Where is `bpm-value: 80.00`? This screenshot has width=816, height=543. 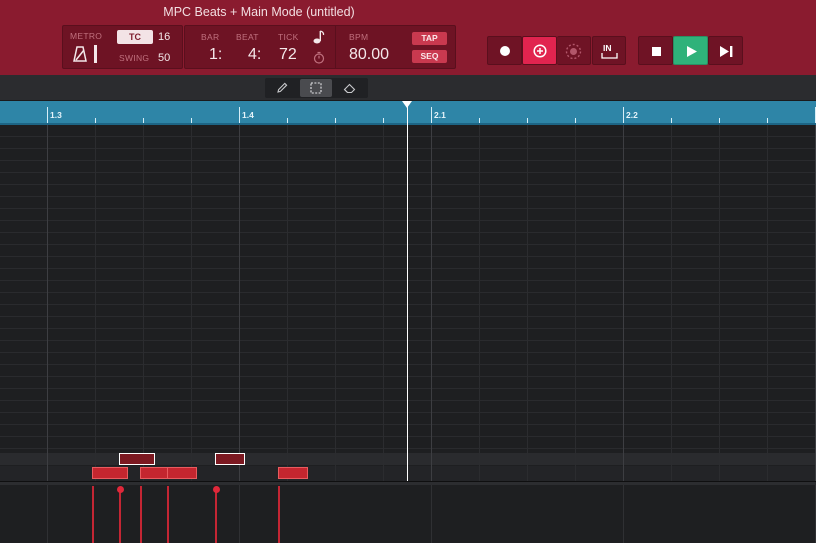
bpm-value: 80.00 is located at coordinates (369, 55).